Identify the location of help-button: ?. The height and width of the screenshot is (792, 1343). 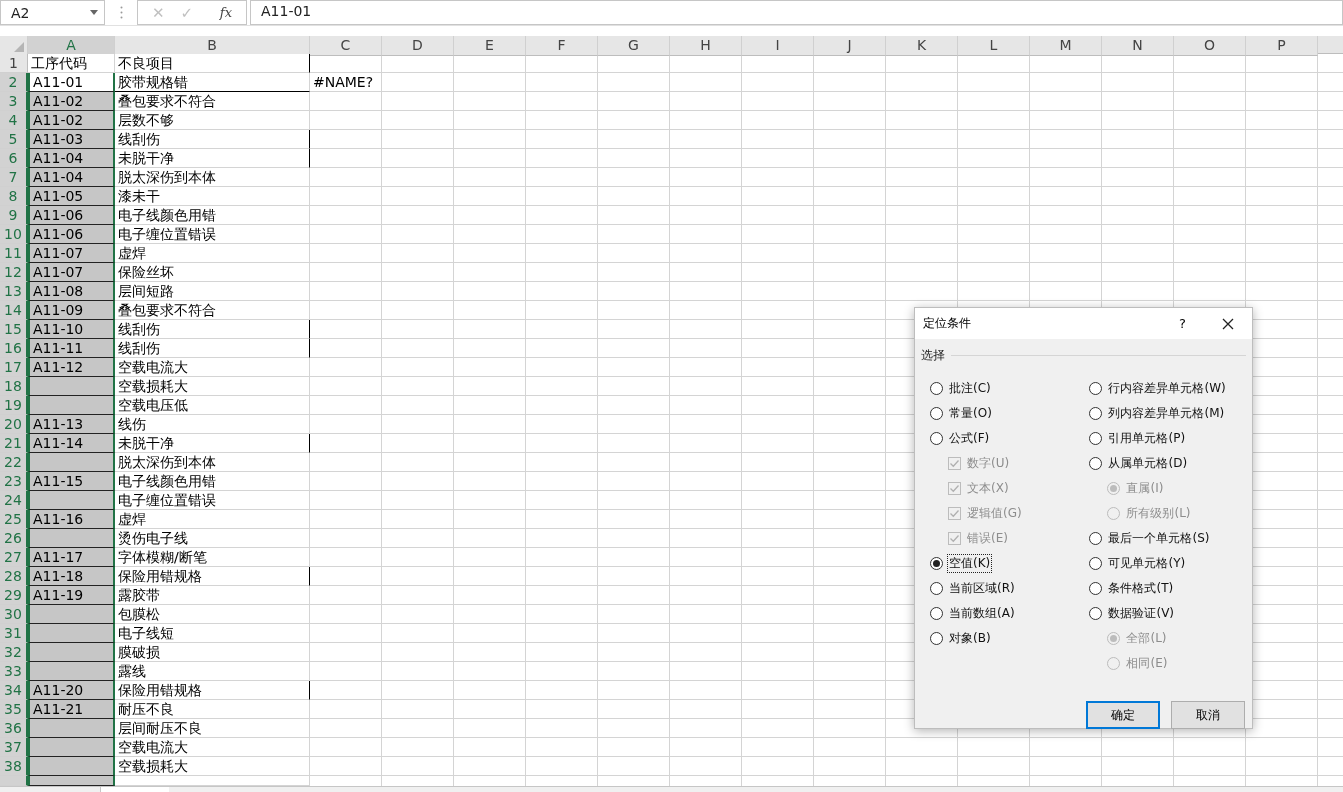
(1182, 323).